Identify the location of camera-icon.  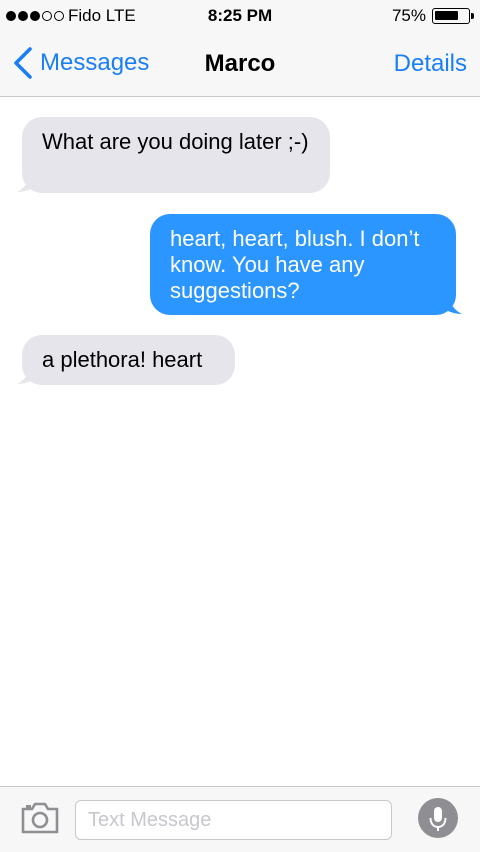
(40, 818).